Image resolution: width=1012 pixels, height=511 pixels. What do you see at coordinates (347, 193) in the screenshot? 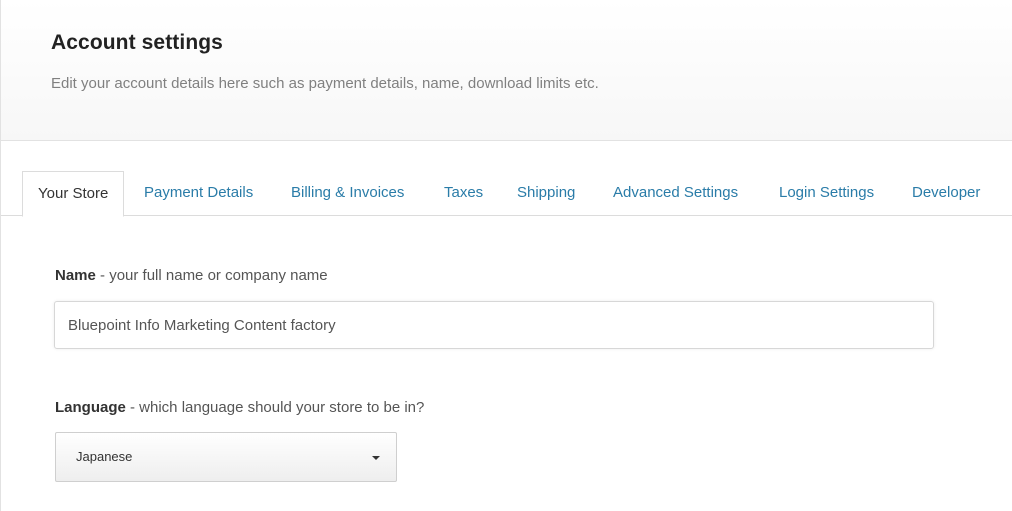
I see `tab-billing-invoices: Billing & Invoices` at bounding box center [347, 193].